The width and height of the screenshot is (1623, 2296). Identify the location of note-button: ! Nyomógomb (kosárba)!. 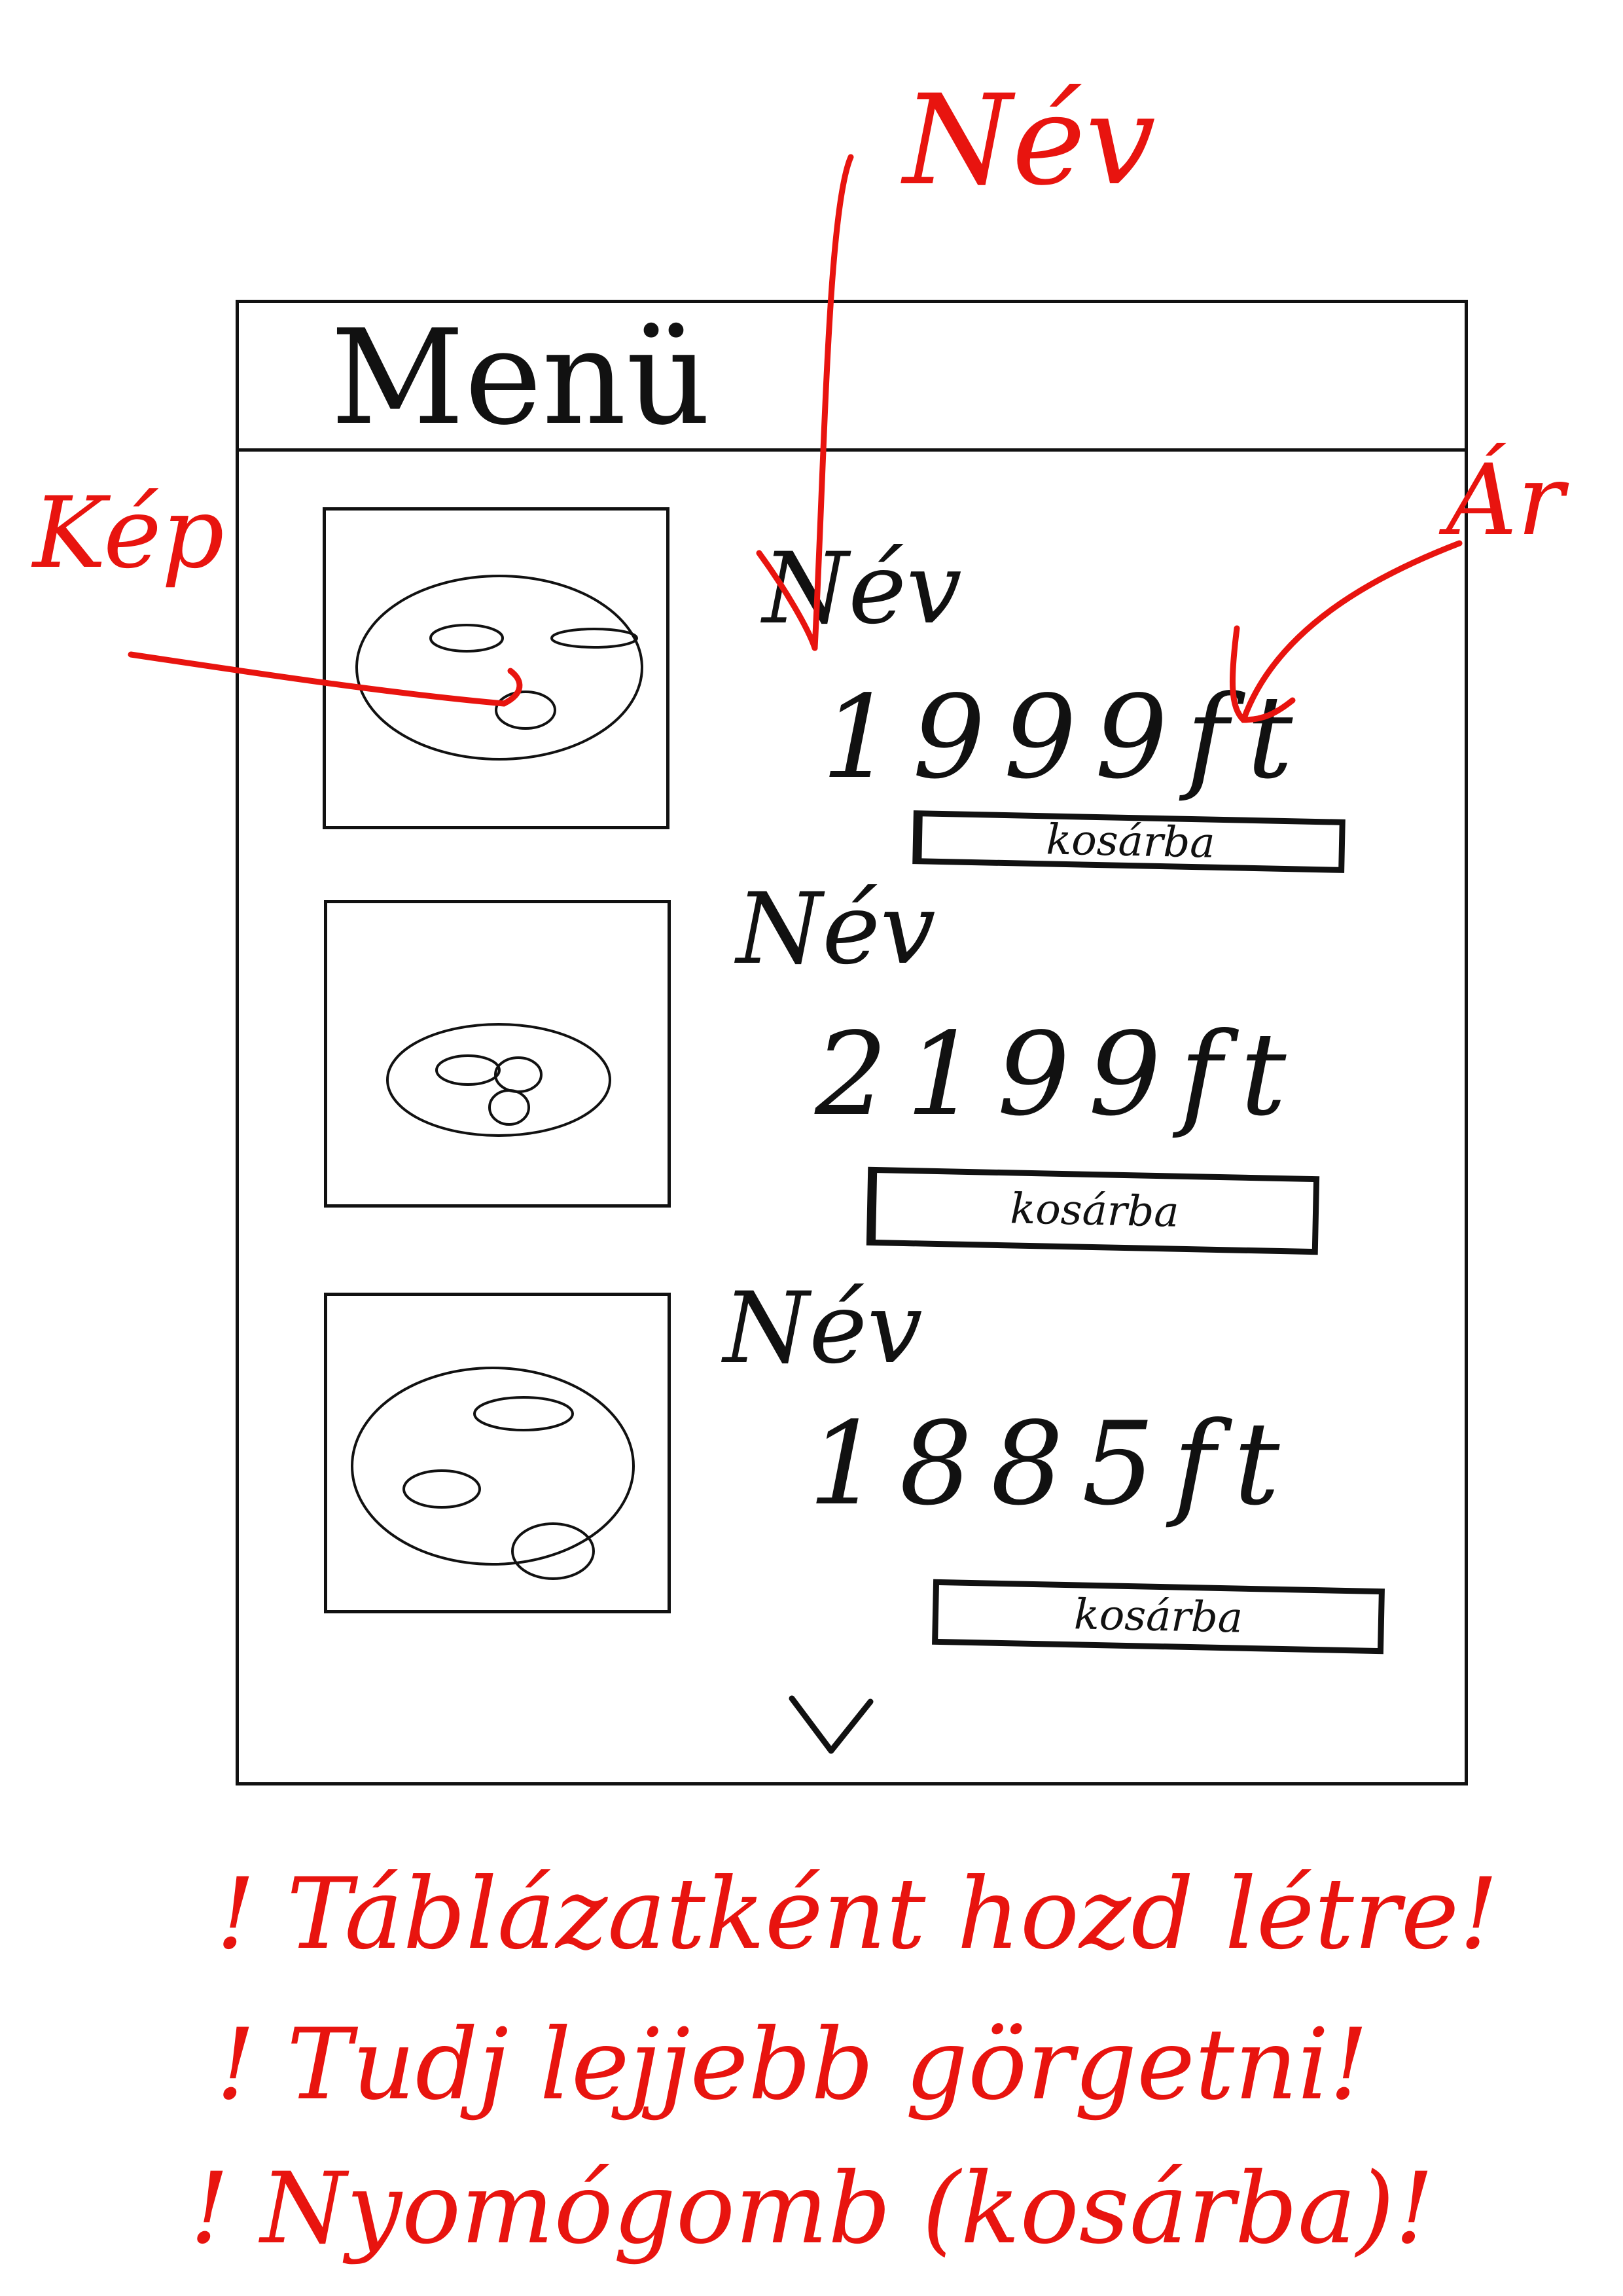
(813, 2209).